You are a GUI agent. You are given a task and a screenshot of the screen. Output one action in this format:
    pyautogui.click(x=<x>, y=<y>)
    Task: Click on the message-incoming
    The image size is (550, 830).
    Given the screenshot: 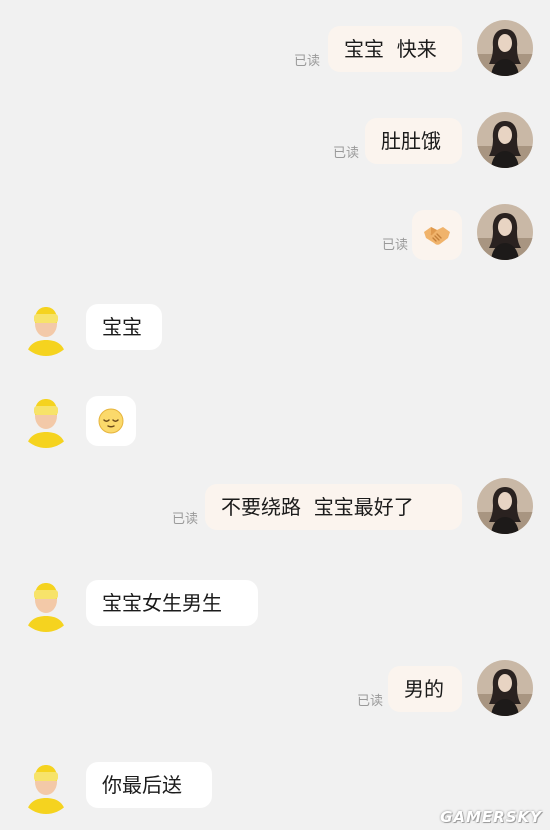 What is the action you would take?
    pyautogui.click(x=275, y=422)
    